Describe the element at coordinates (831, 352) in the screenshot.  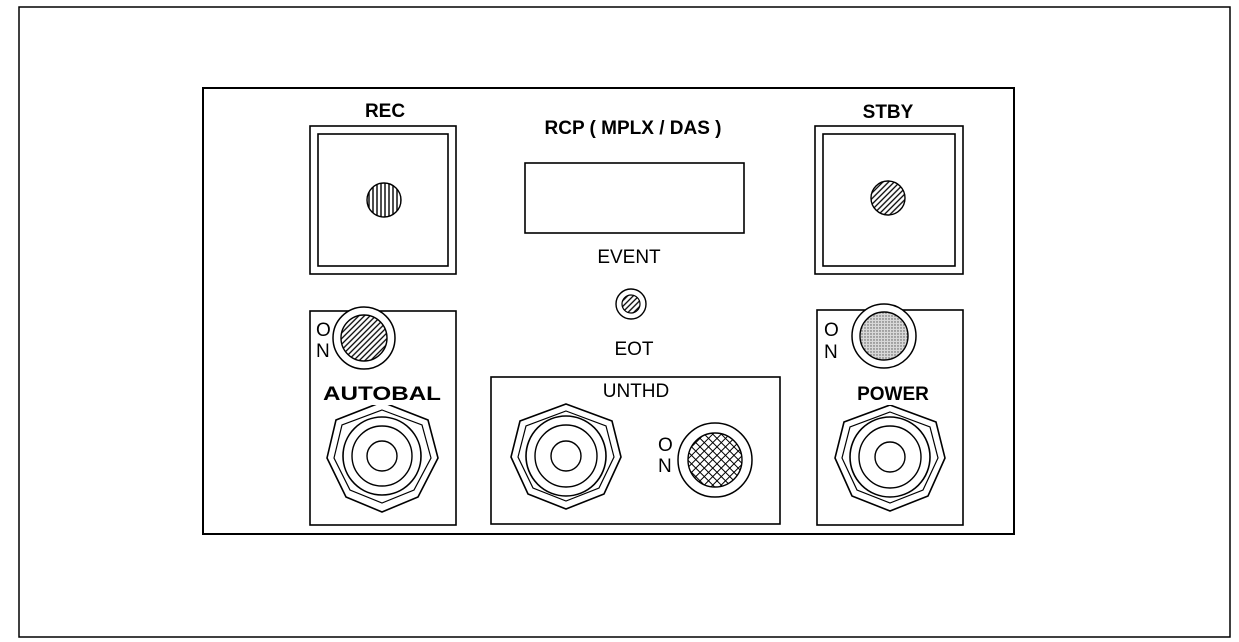
I see `power-on-n: N` at that location.